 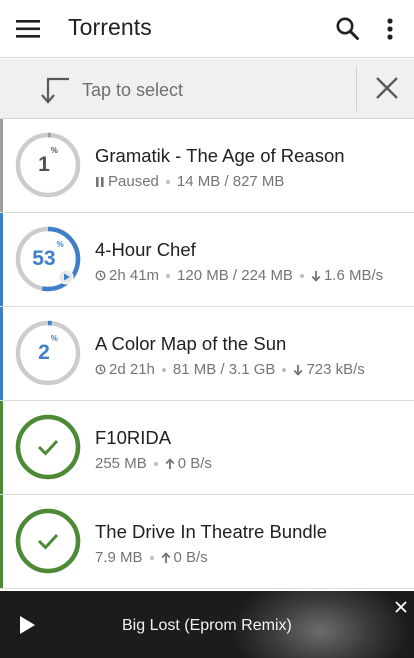 What do you see at coordinates (29, 29) in the screenshot?
I see `hamburger-menu-icon` at bounding box center [29, 29].